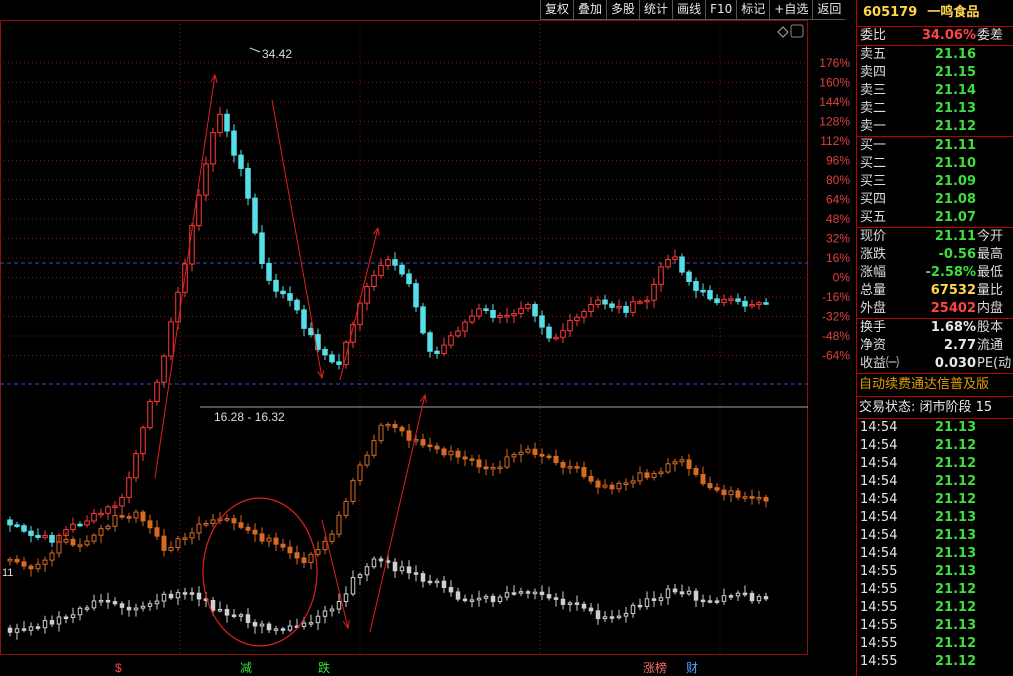 The width and height of the screenshot is (1013, 676). What do you see at coordinates (834, 83) in the screenshot?
I see `y-axis-label: 160%` at bounding box center [834, 83].